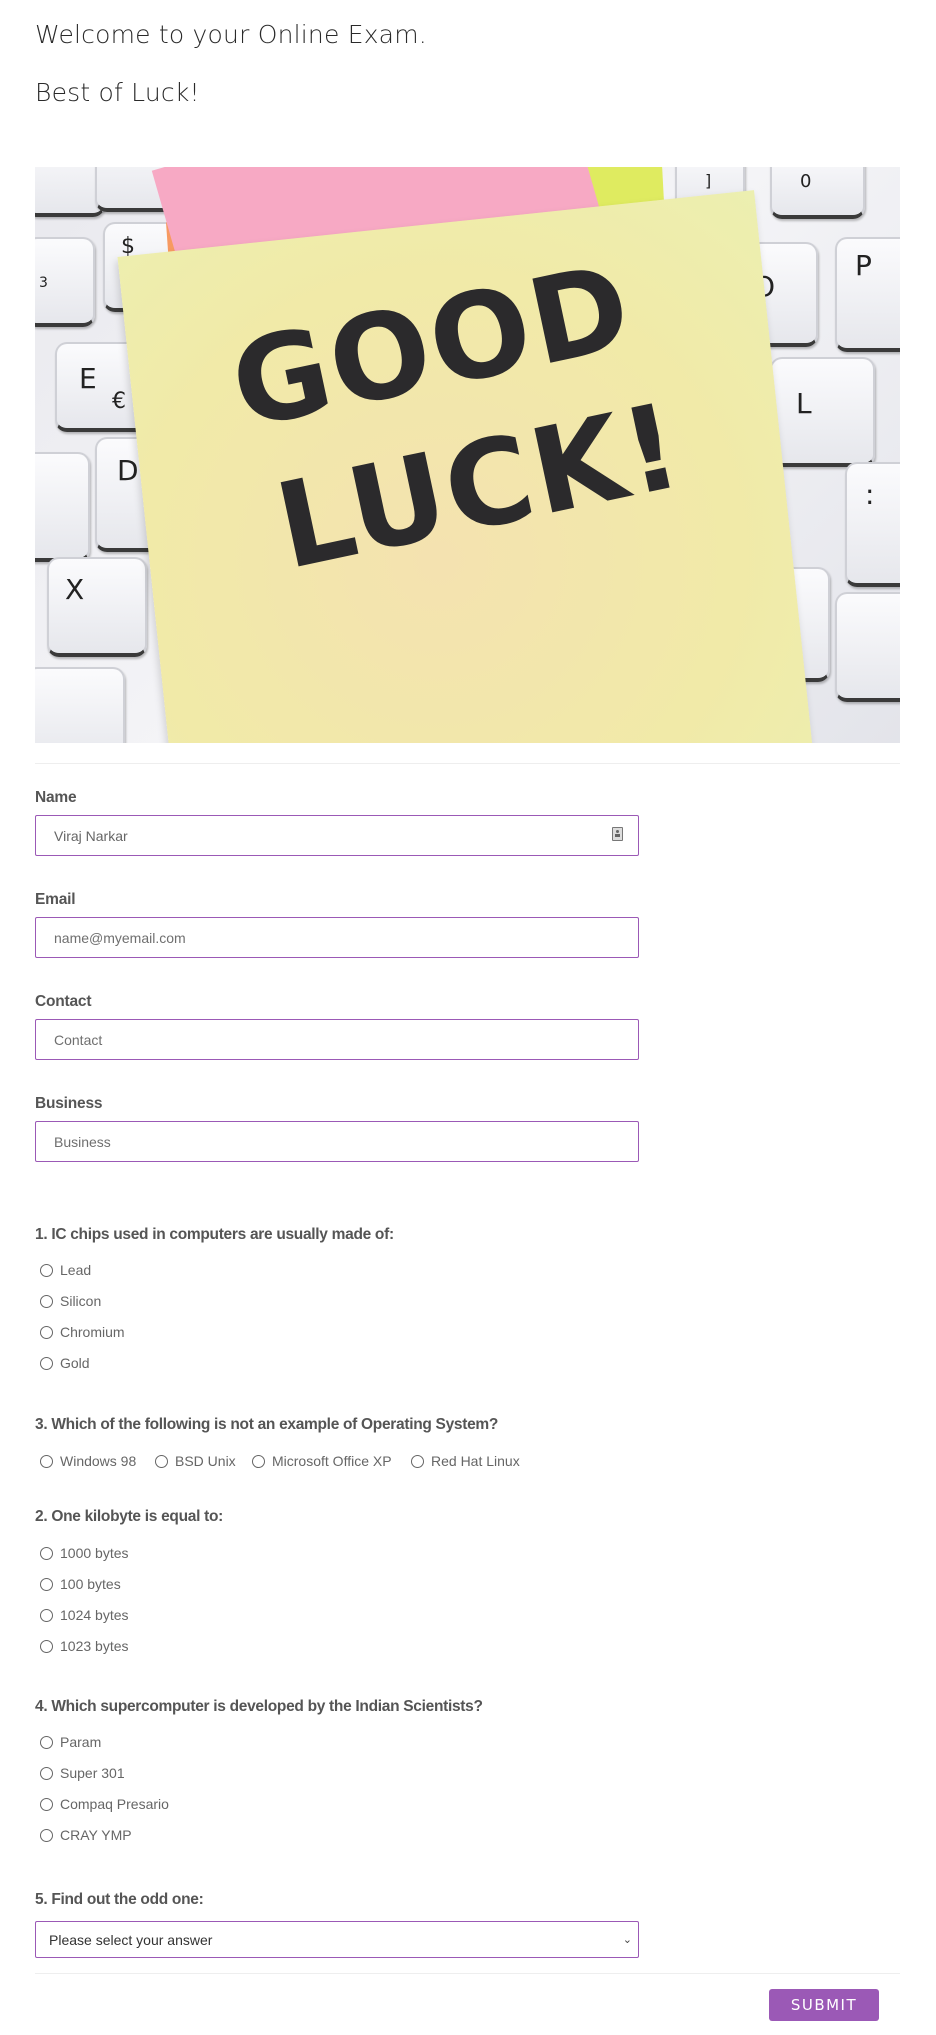 The image size is (936, 2035). I want to click on question-1-option: Gold, so click(65, 1363).